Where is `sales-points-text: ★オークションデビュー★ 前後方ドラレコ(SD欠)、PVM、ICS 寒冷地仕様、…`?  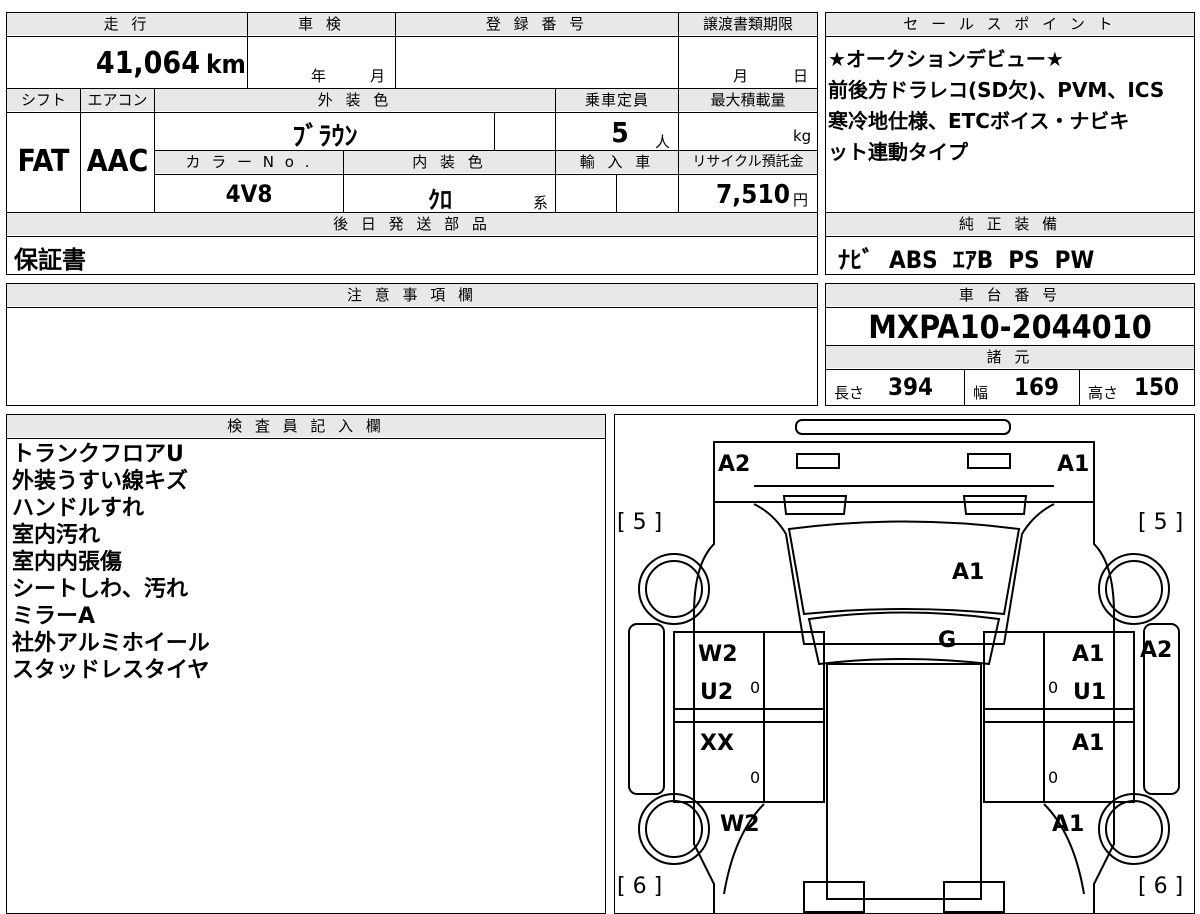
sales-points-text: ★オークションデビュー★ 前後方ドラレコ(SD欠)、PVM、ICS 寒冷地仕様、… is located at coordinates (1010, 106).